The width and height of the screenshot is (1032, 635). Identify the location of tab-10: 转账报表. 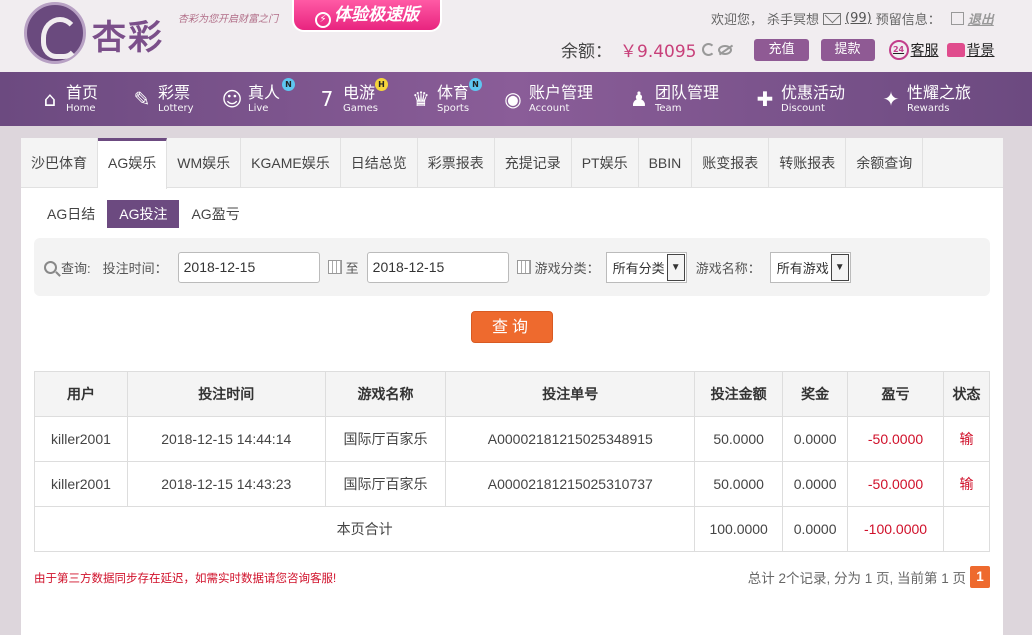
(808, 163).